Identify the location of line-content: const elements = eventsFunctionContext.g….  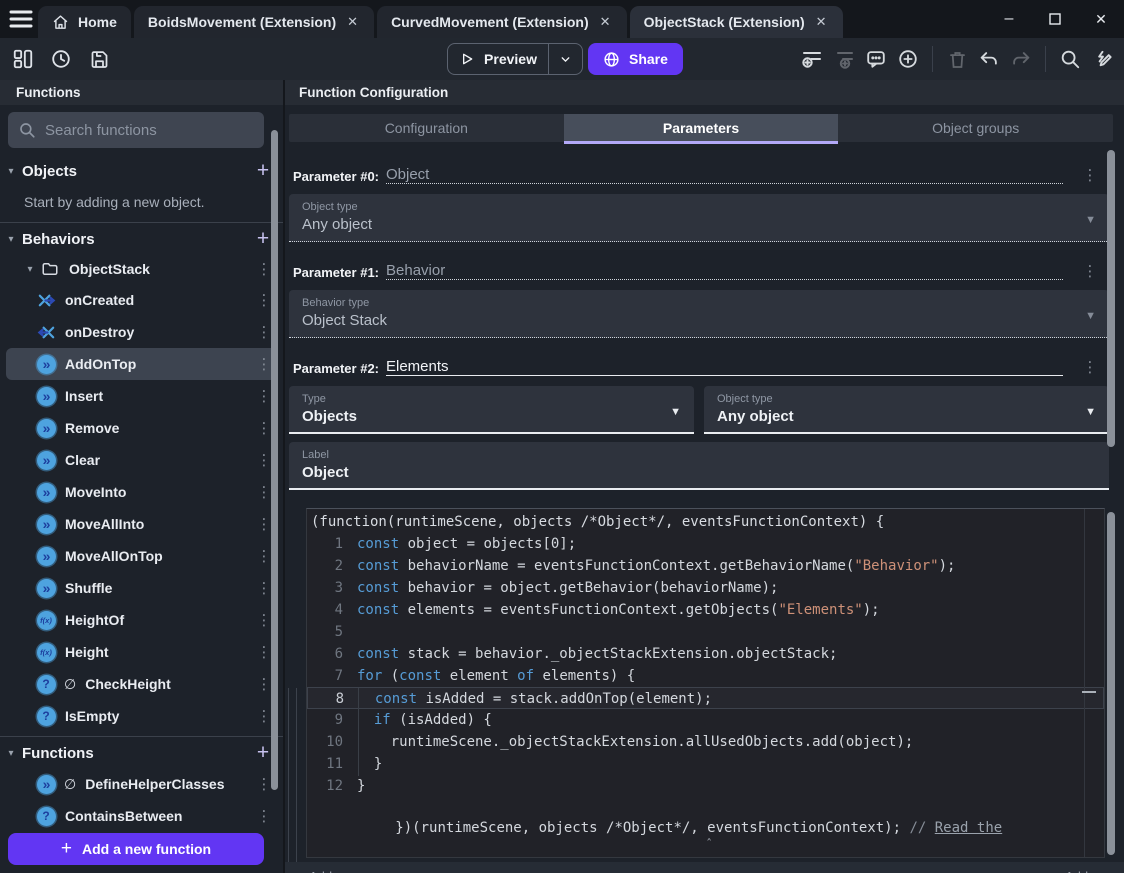
(618, 610).